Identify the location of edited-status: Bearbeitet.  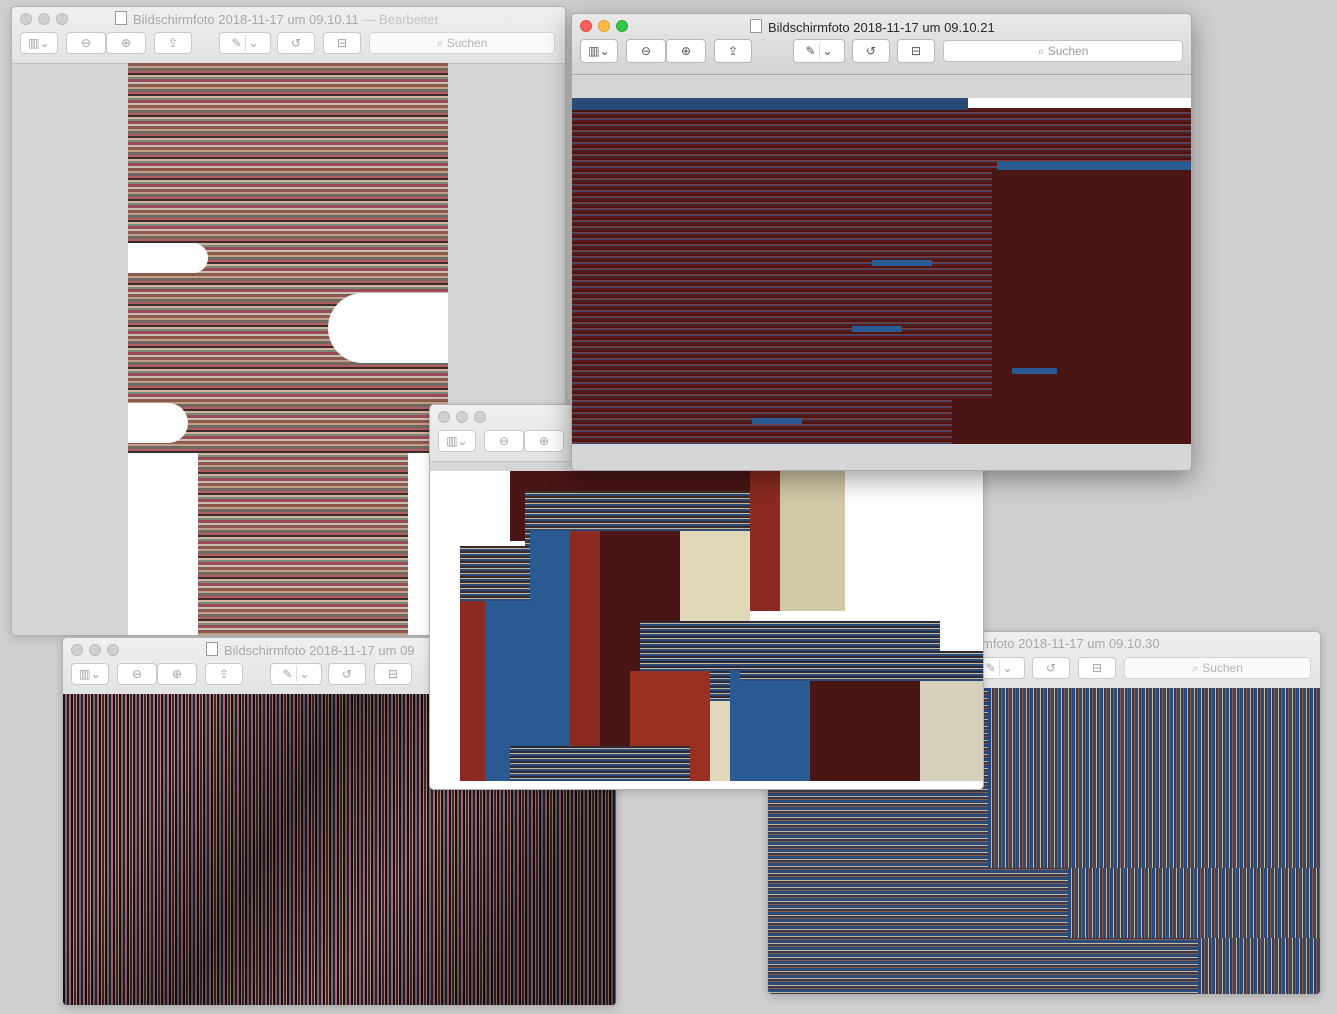
(408, 19).